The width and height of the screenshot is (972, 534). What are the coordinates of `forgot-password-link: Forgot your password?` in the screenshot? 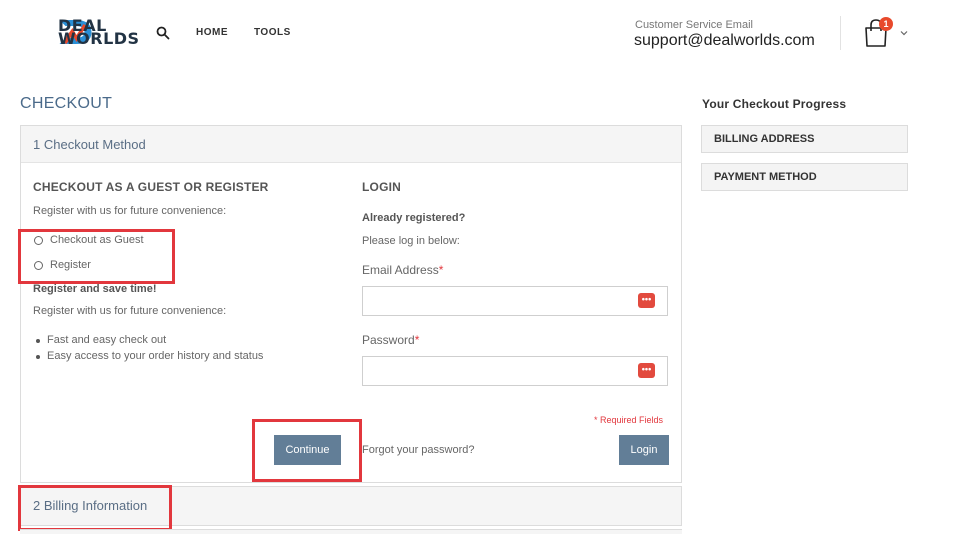 It's located at (418, 450).